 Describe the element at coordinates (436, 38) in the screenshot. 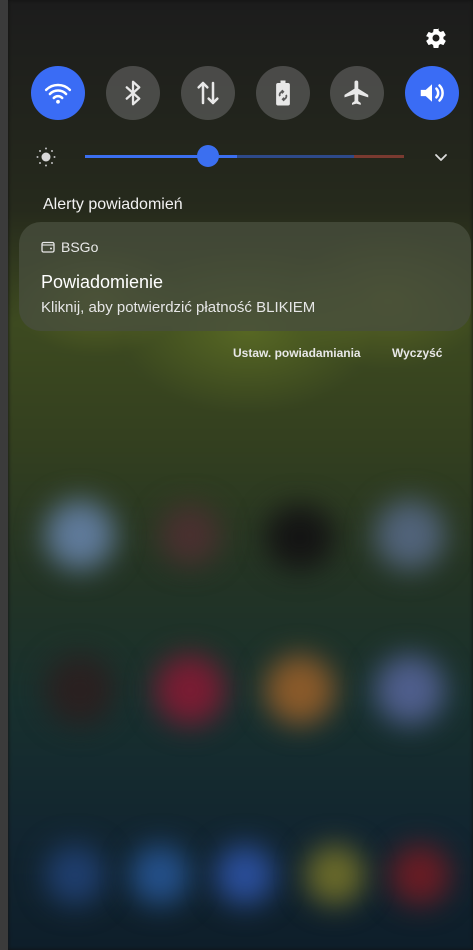

I see `settings-gear-icon` at that location.